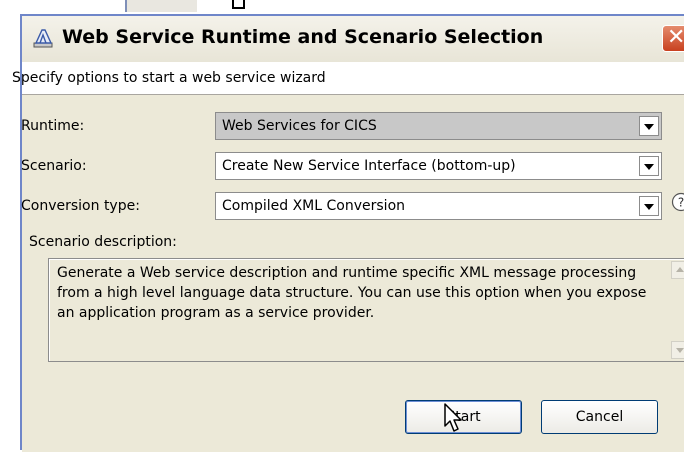  Describe the element at coordinates (103, 242) in the screenshot. I see `scenario-description-label: Scenario description:` at that location.